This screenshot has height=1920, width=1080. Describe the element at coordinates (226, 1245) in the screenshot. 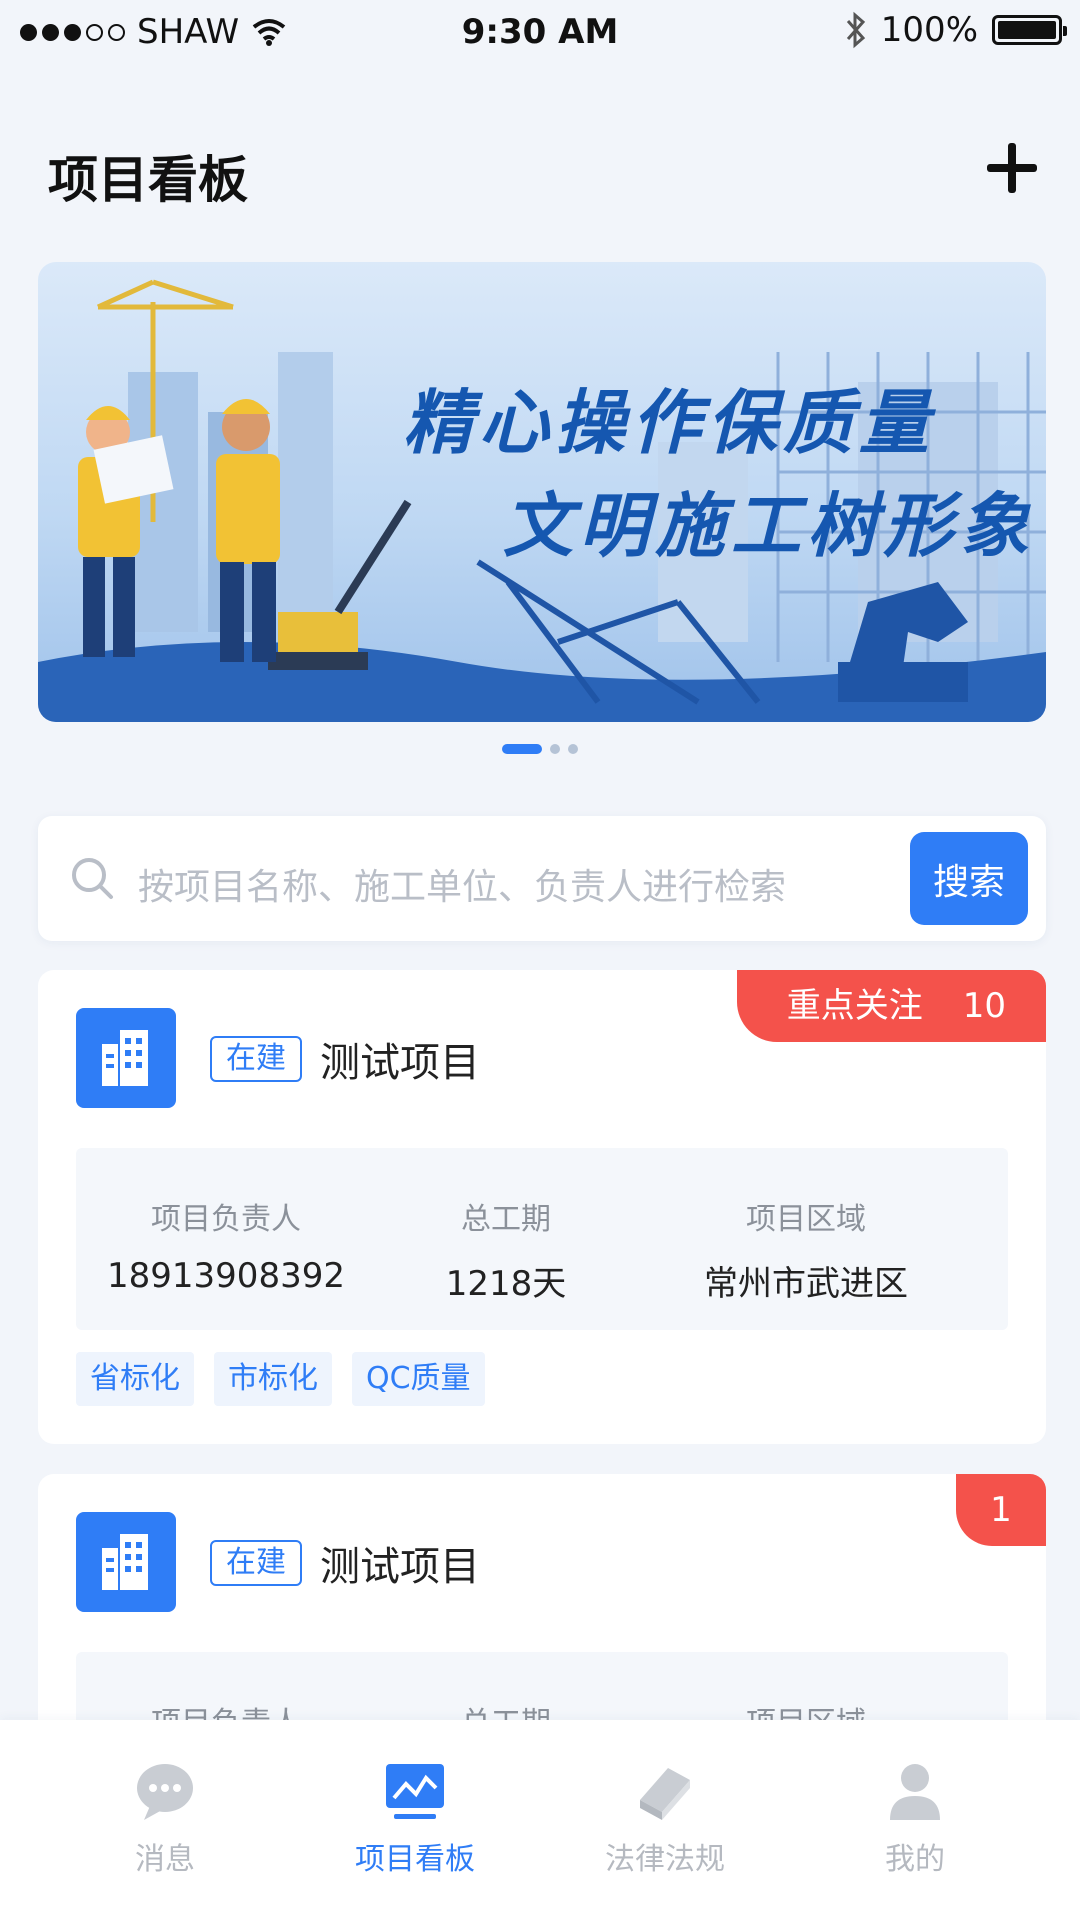

I see `info-manager: 项目负责人 18913908392` at that location.